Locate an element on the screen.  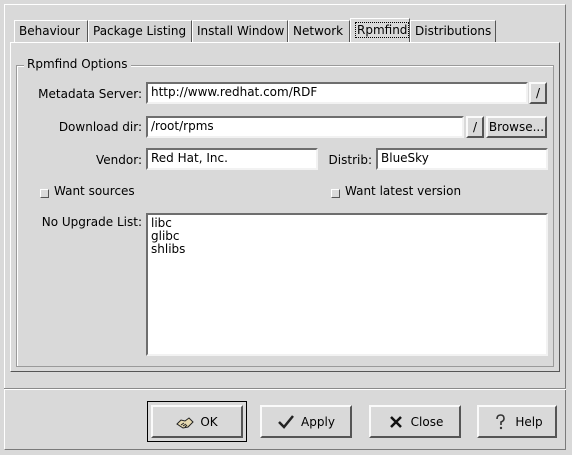
download-dir-input: /root/rpms is located at coordinates (305, 127).